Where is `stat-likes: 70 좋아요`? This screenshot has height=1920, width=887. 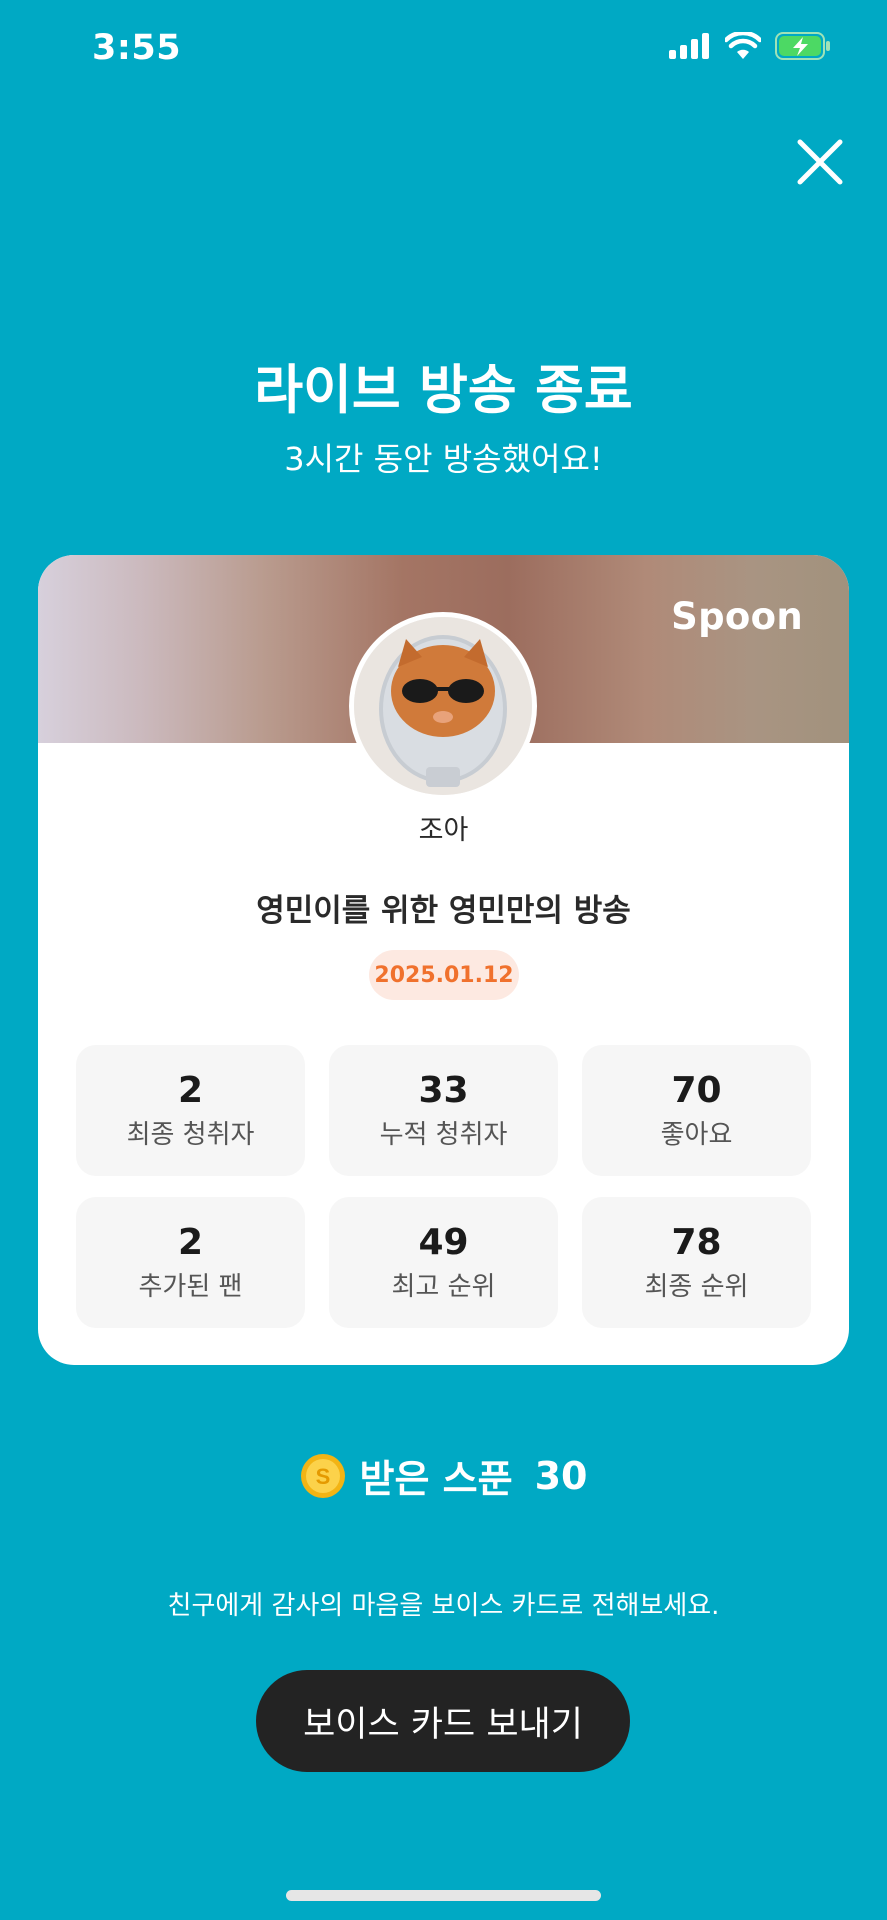 stat-likes: 70 좋아요 is located at coordinates (696, 1110).